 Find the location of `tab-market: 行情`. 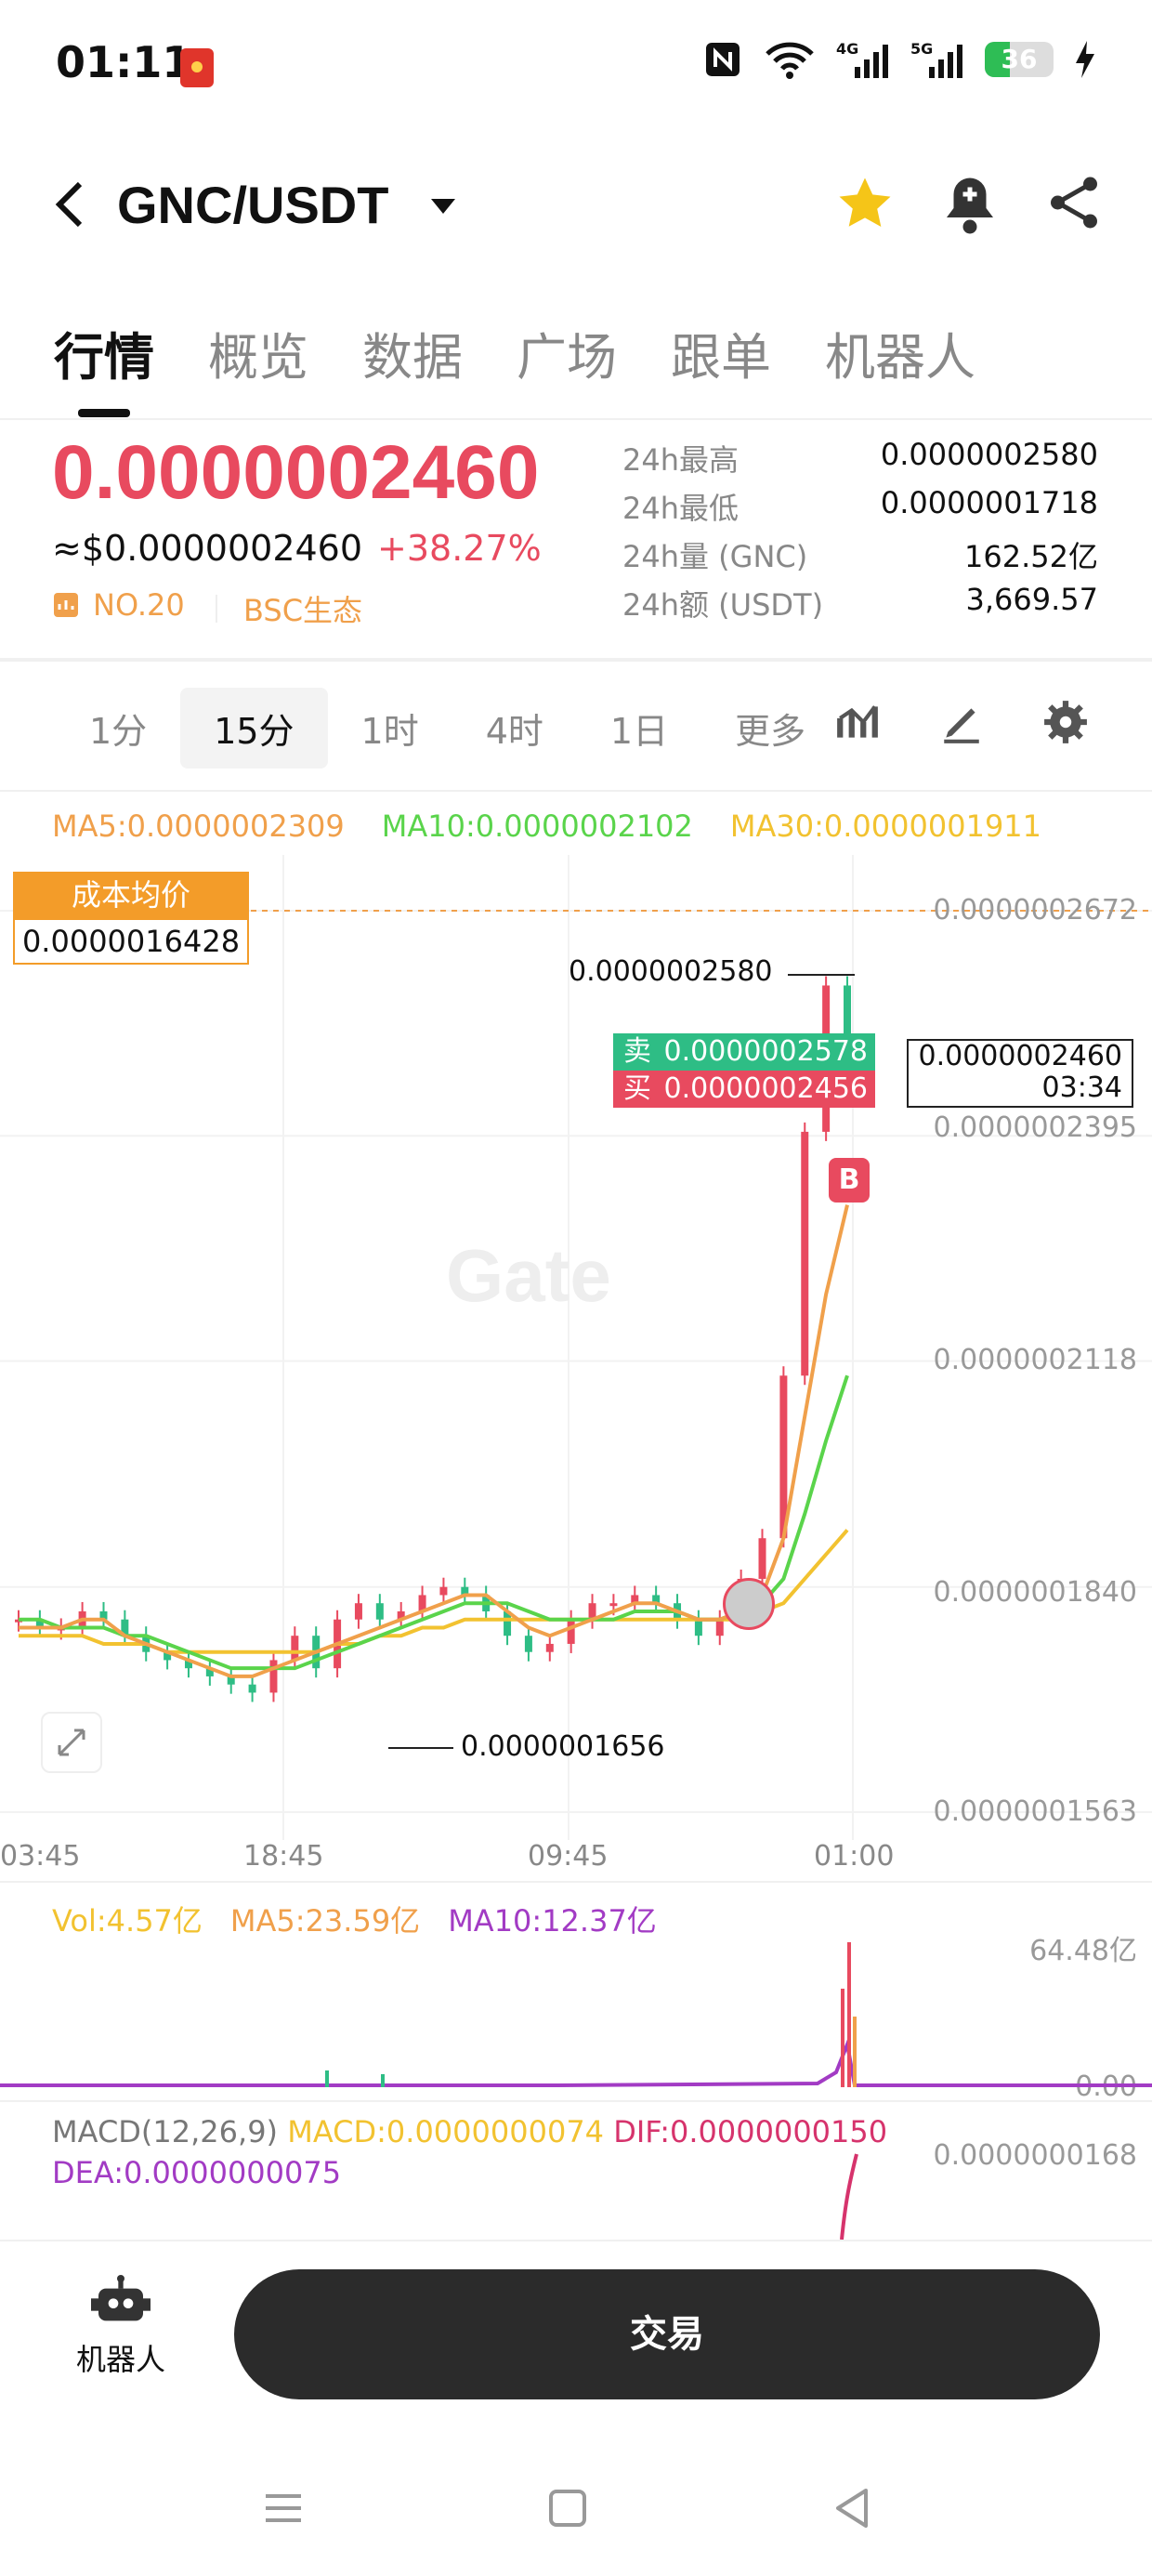

tab-market: 行情 is located at coordinates (104, 352).